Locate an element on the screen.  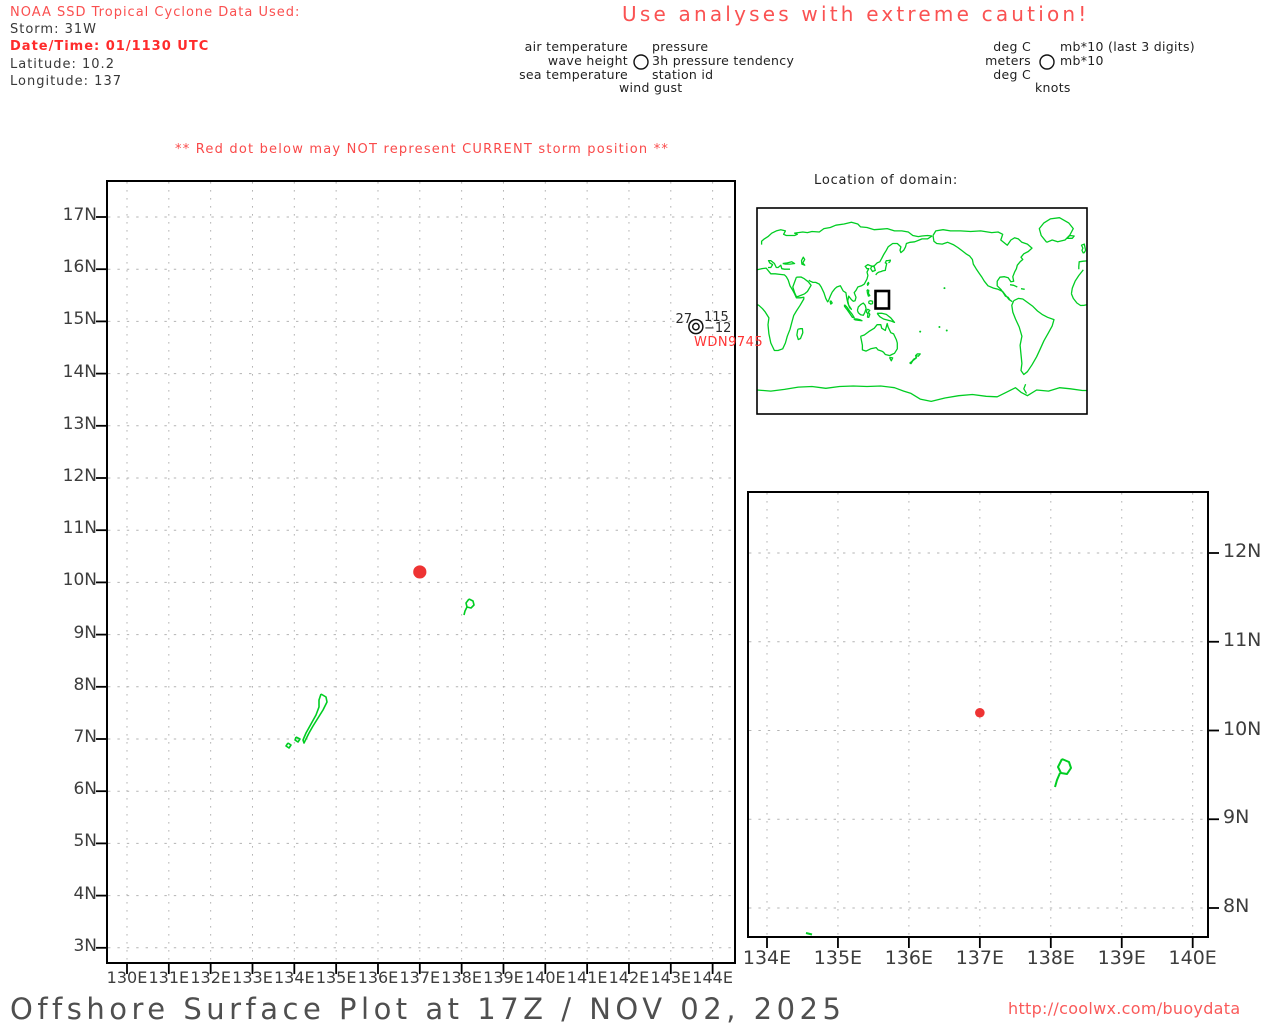
main-storm-dot is located at coordinates (420, 572).